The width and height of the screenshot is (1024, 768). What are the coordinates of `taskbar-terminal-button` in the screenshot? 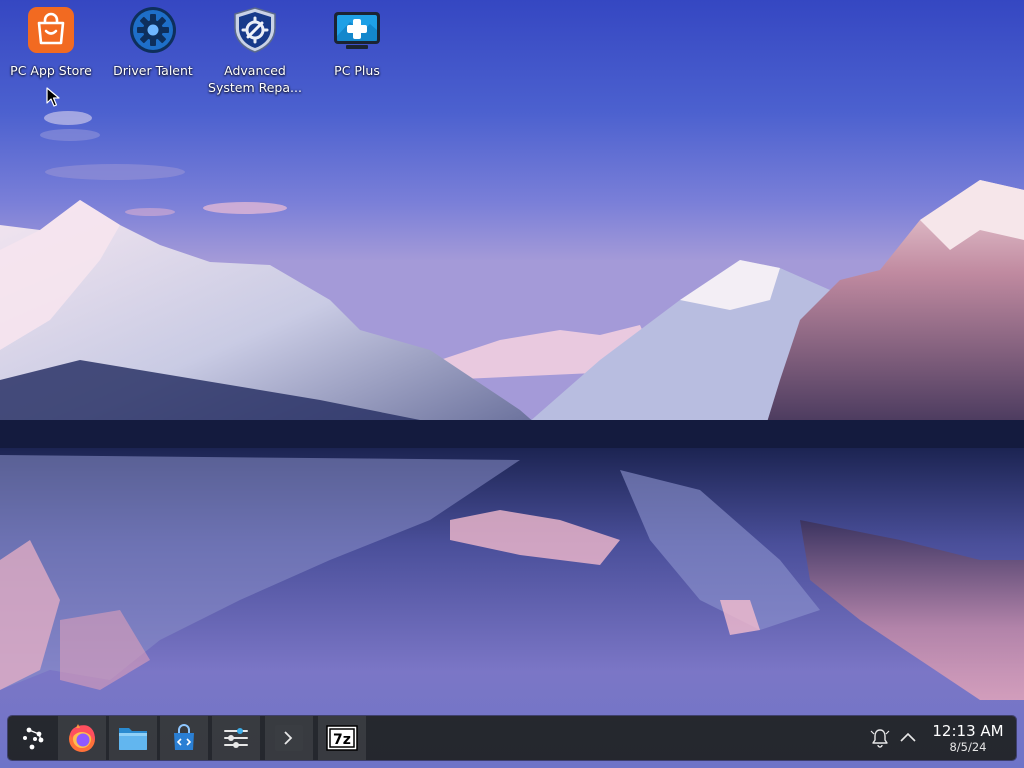 It's located at (289, 738).